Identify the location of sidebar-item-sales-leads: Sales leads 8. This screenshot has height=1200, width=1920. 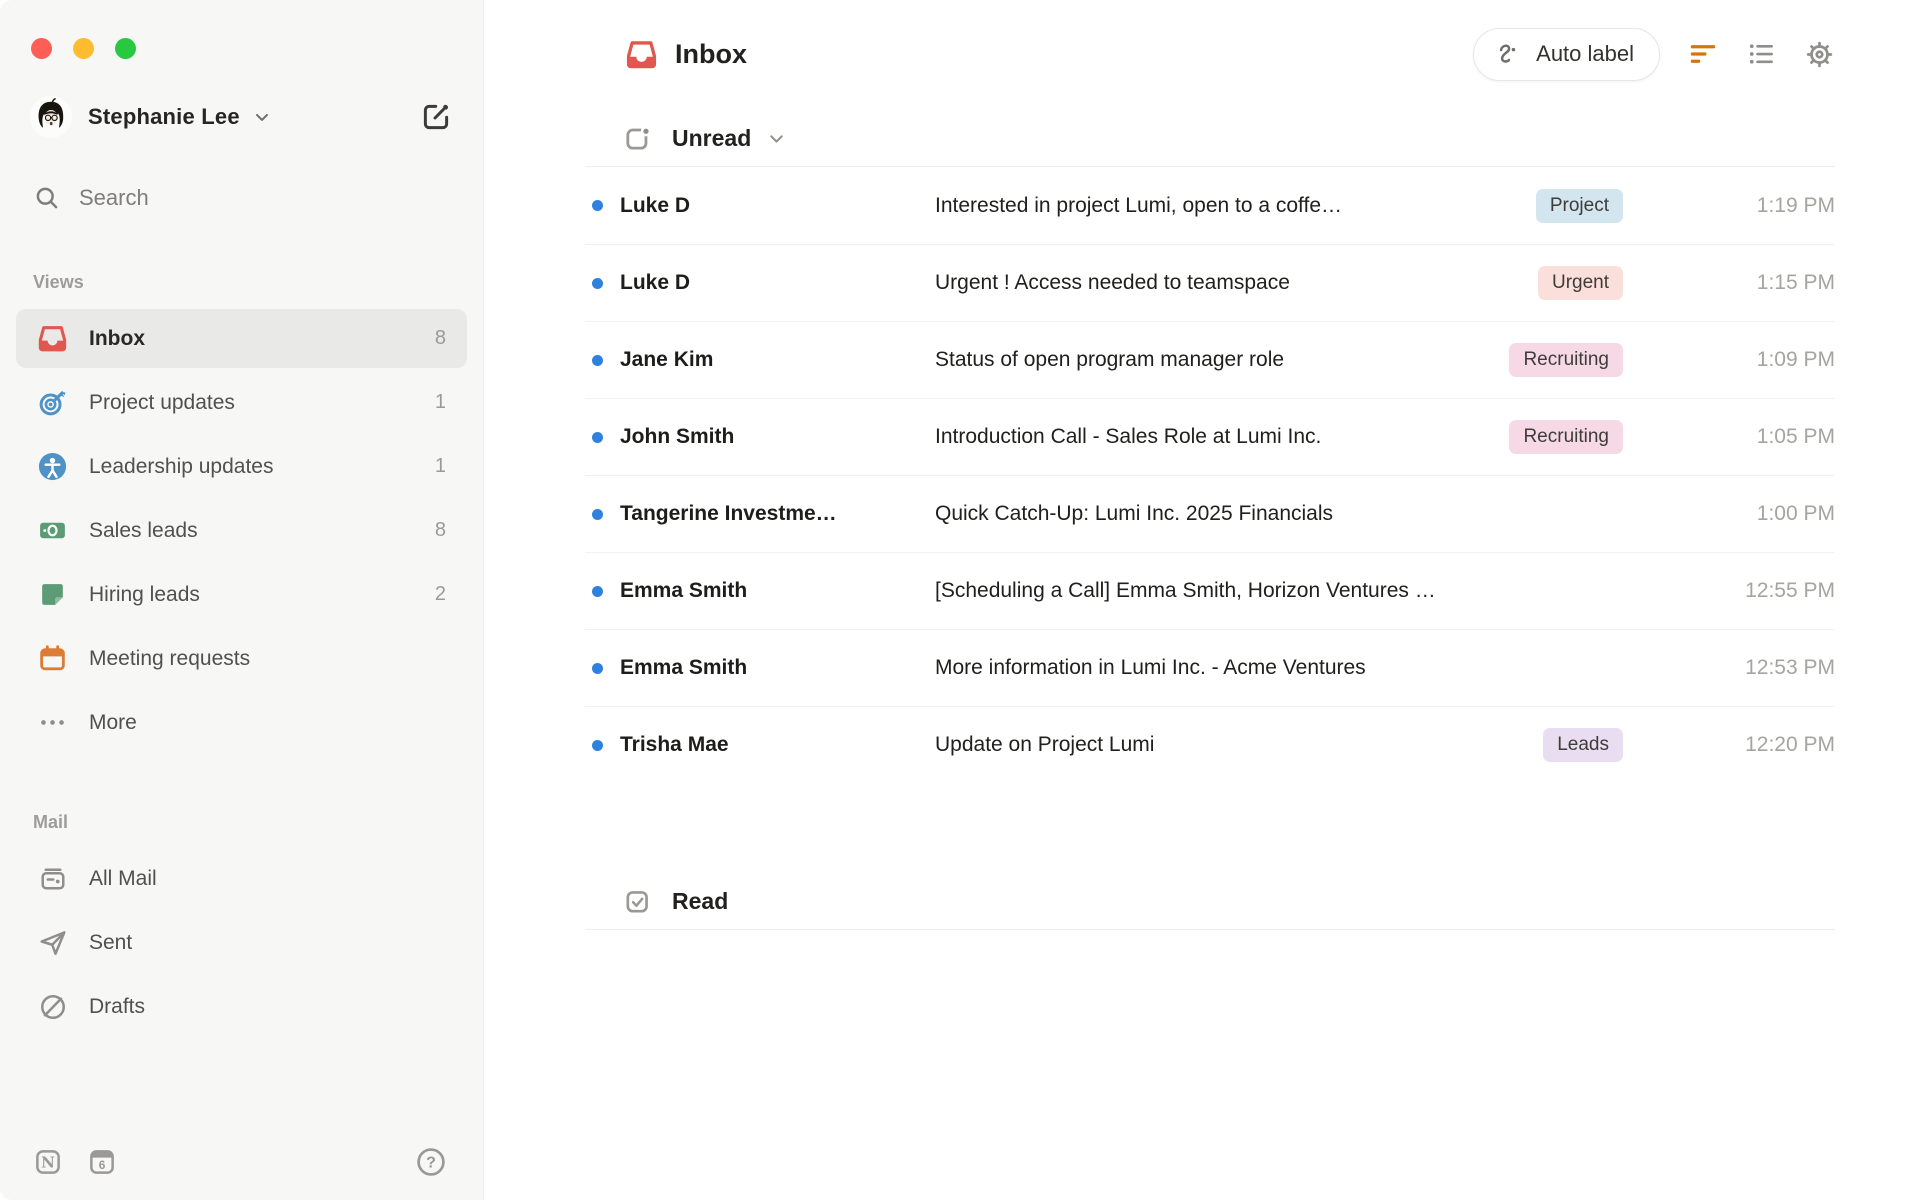
(241, 530).